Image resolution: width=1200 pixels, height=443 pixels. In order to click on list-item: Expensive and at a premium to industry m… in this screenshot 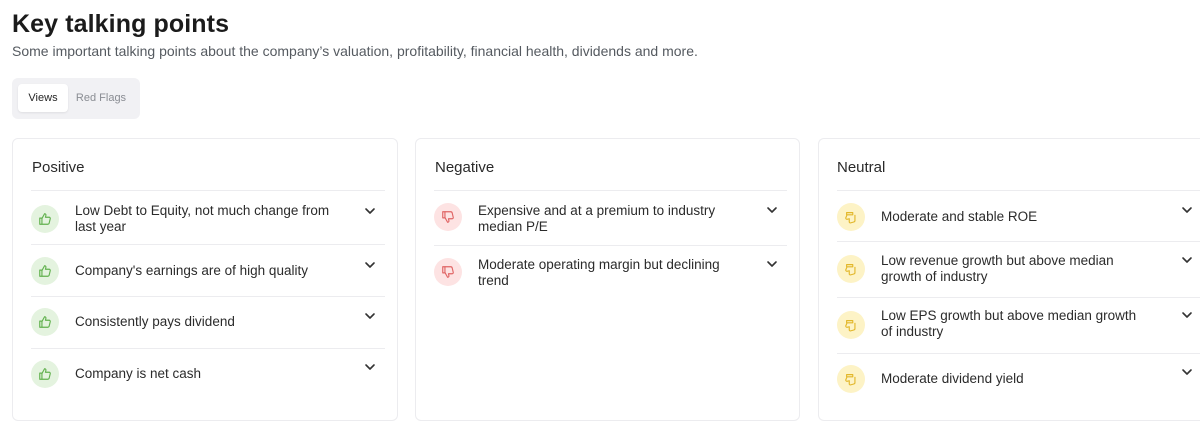, I will do `click(610, 217)`.